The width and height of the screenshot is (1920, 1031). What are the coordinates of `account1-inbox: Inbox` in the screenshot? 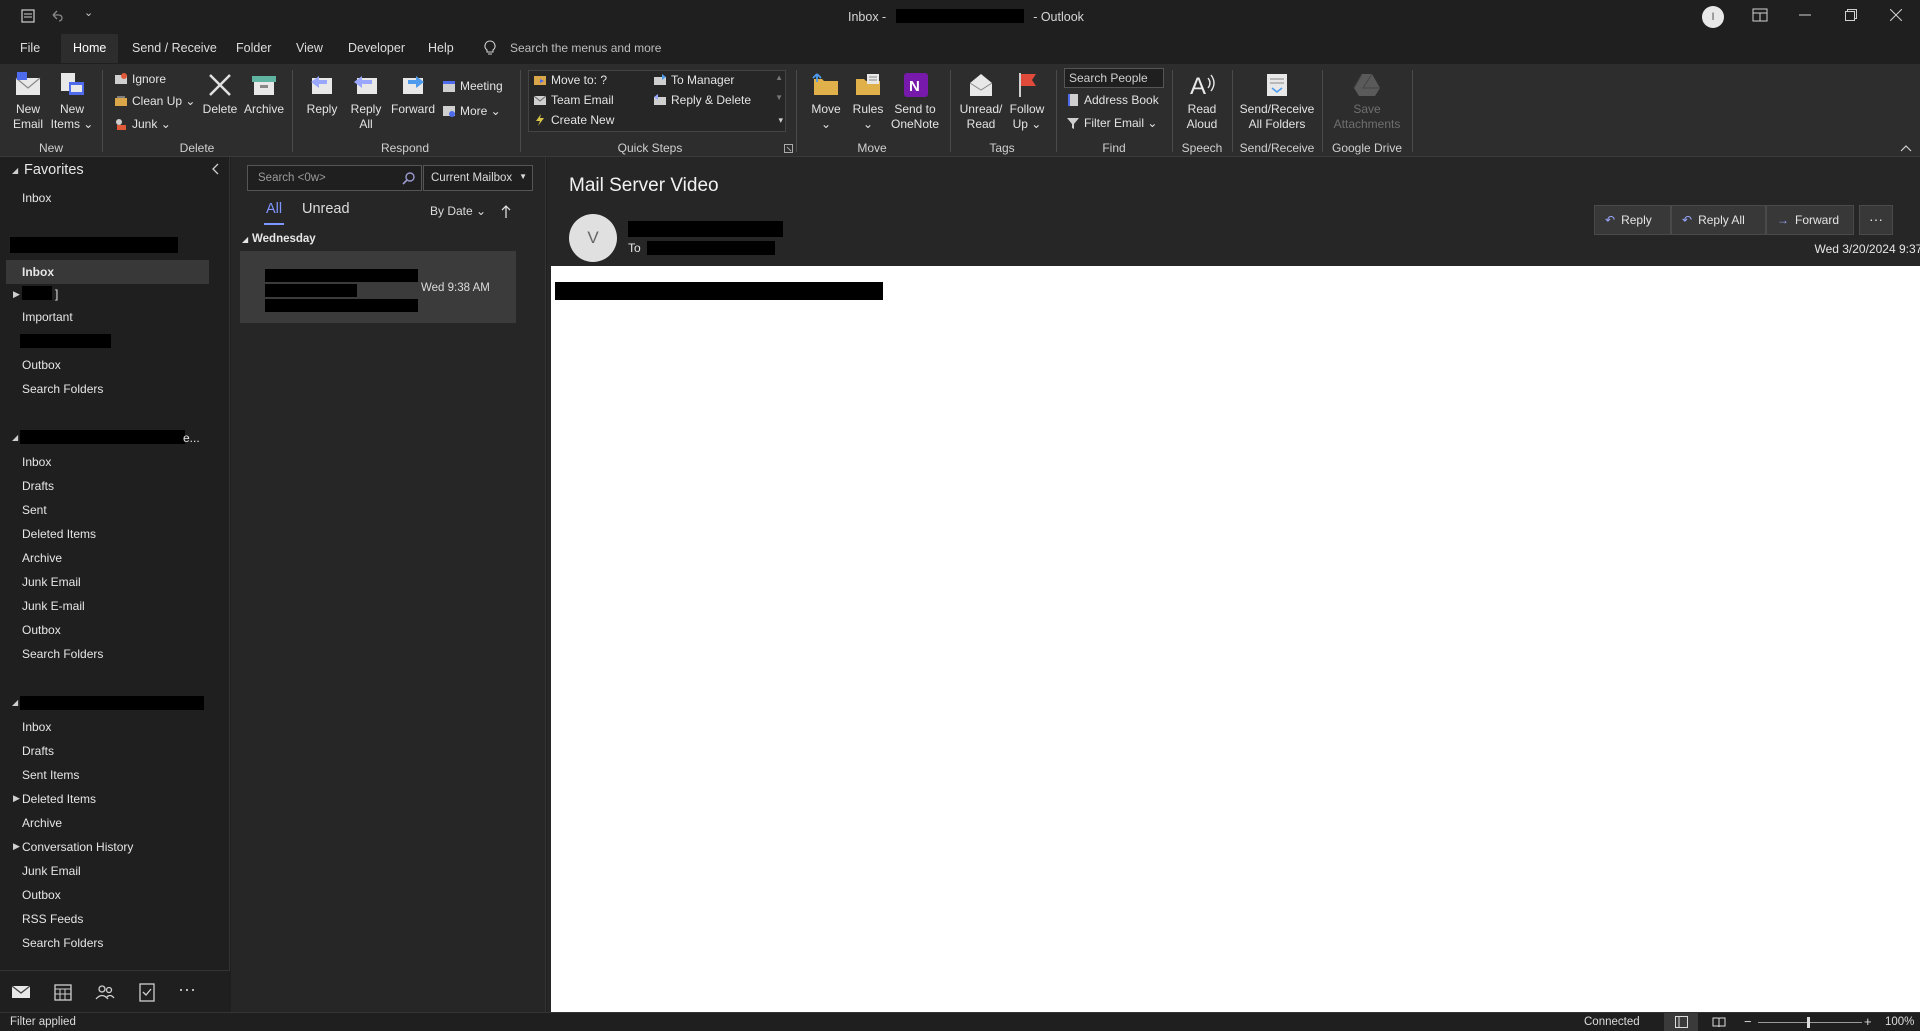 It's located at (107, 272).